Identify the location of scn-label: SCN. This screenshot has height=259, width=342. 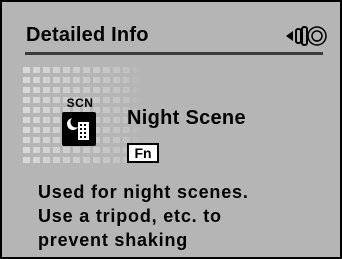
(80, 103).